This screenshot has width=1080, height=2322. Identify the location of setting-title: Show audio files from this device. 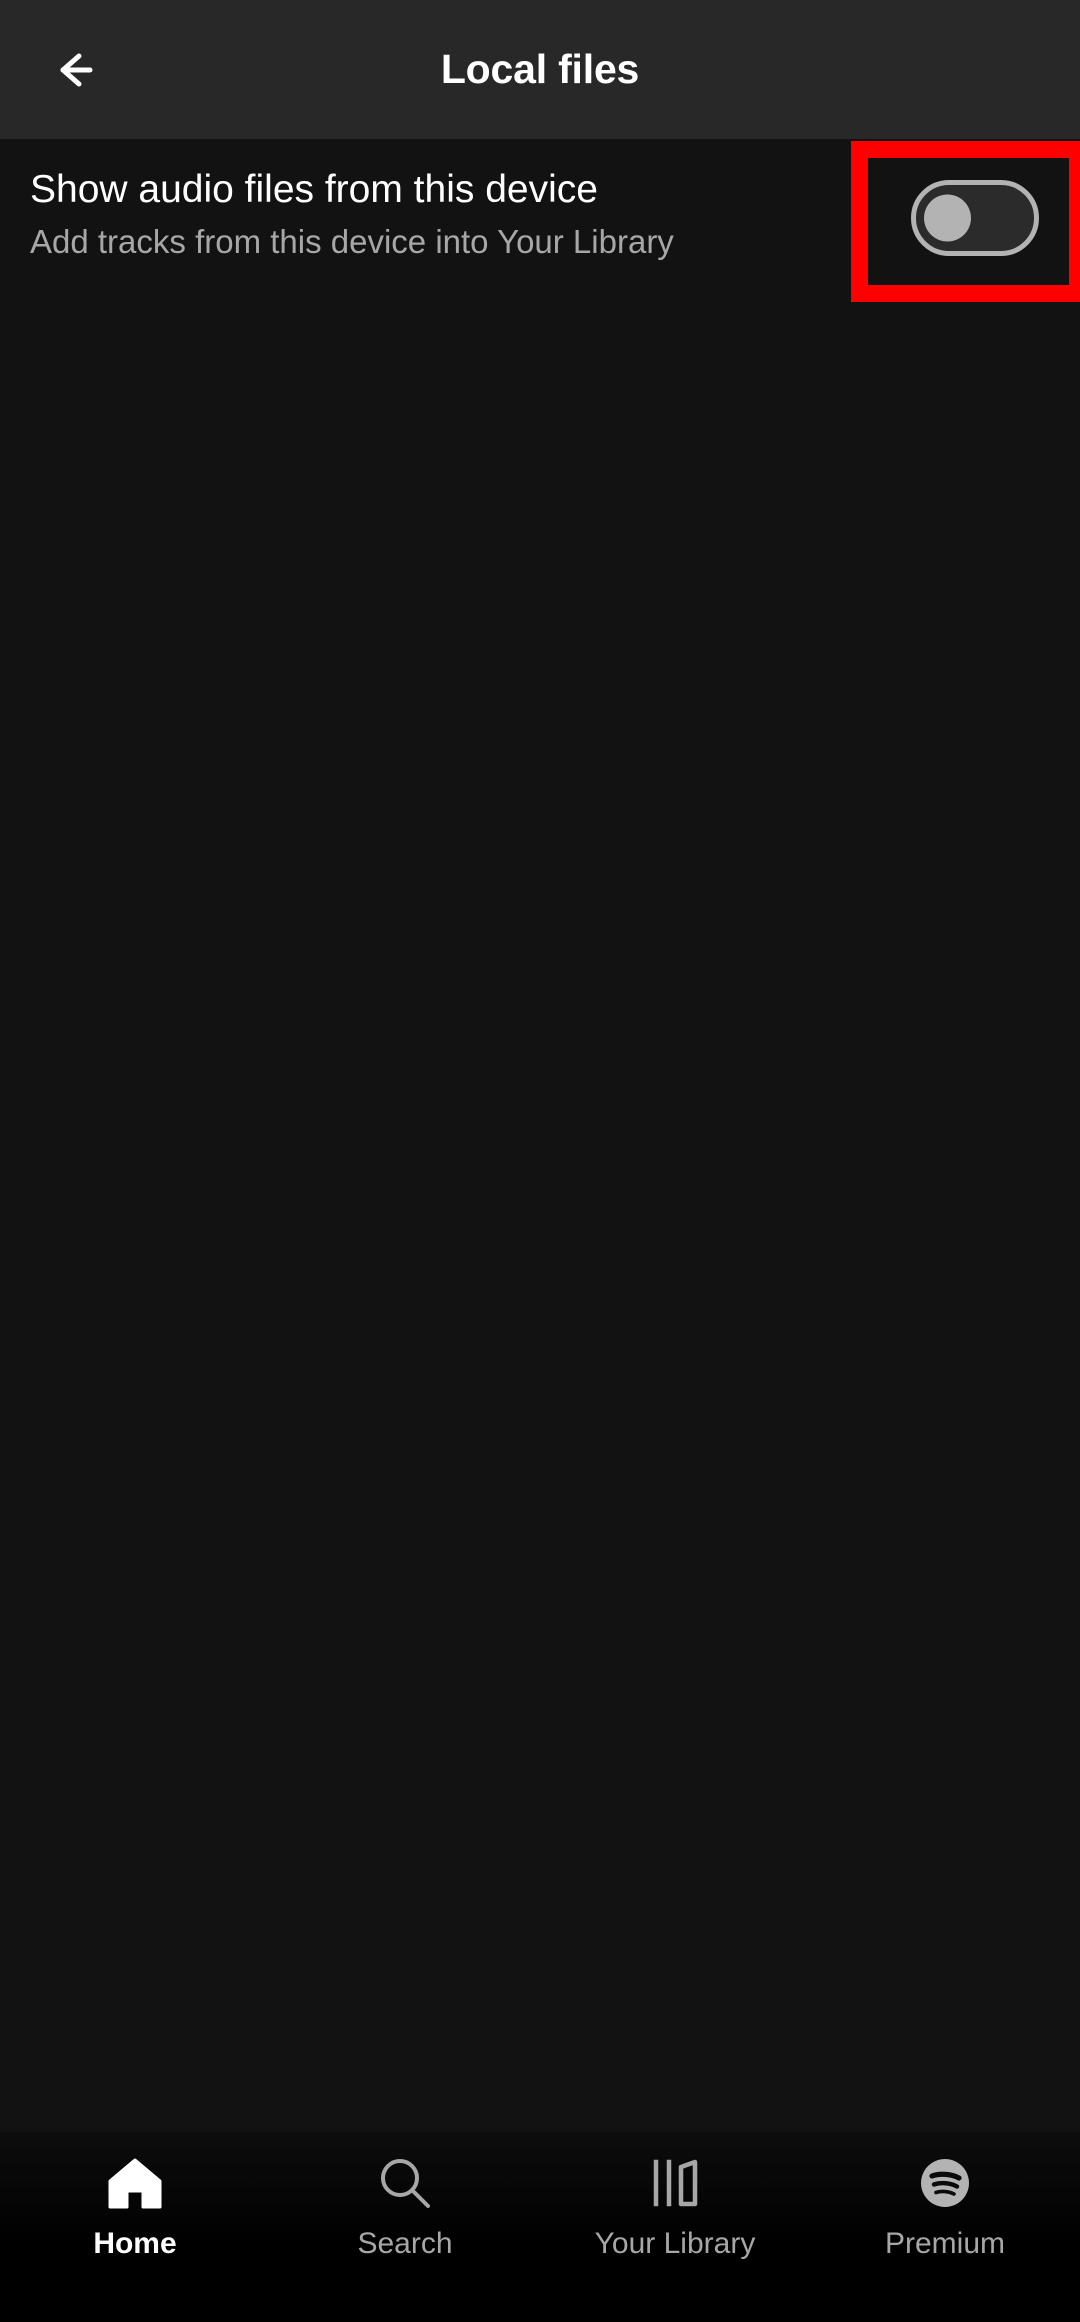
(314, 189).